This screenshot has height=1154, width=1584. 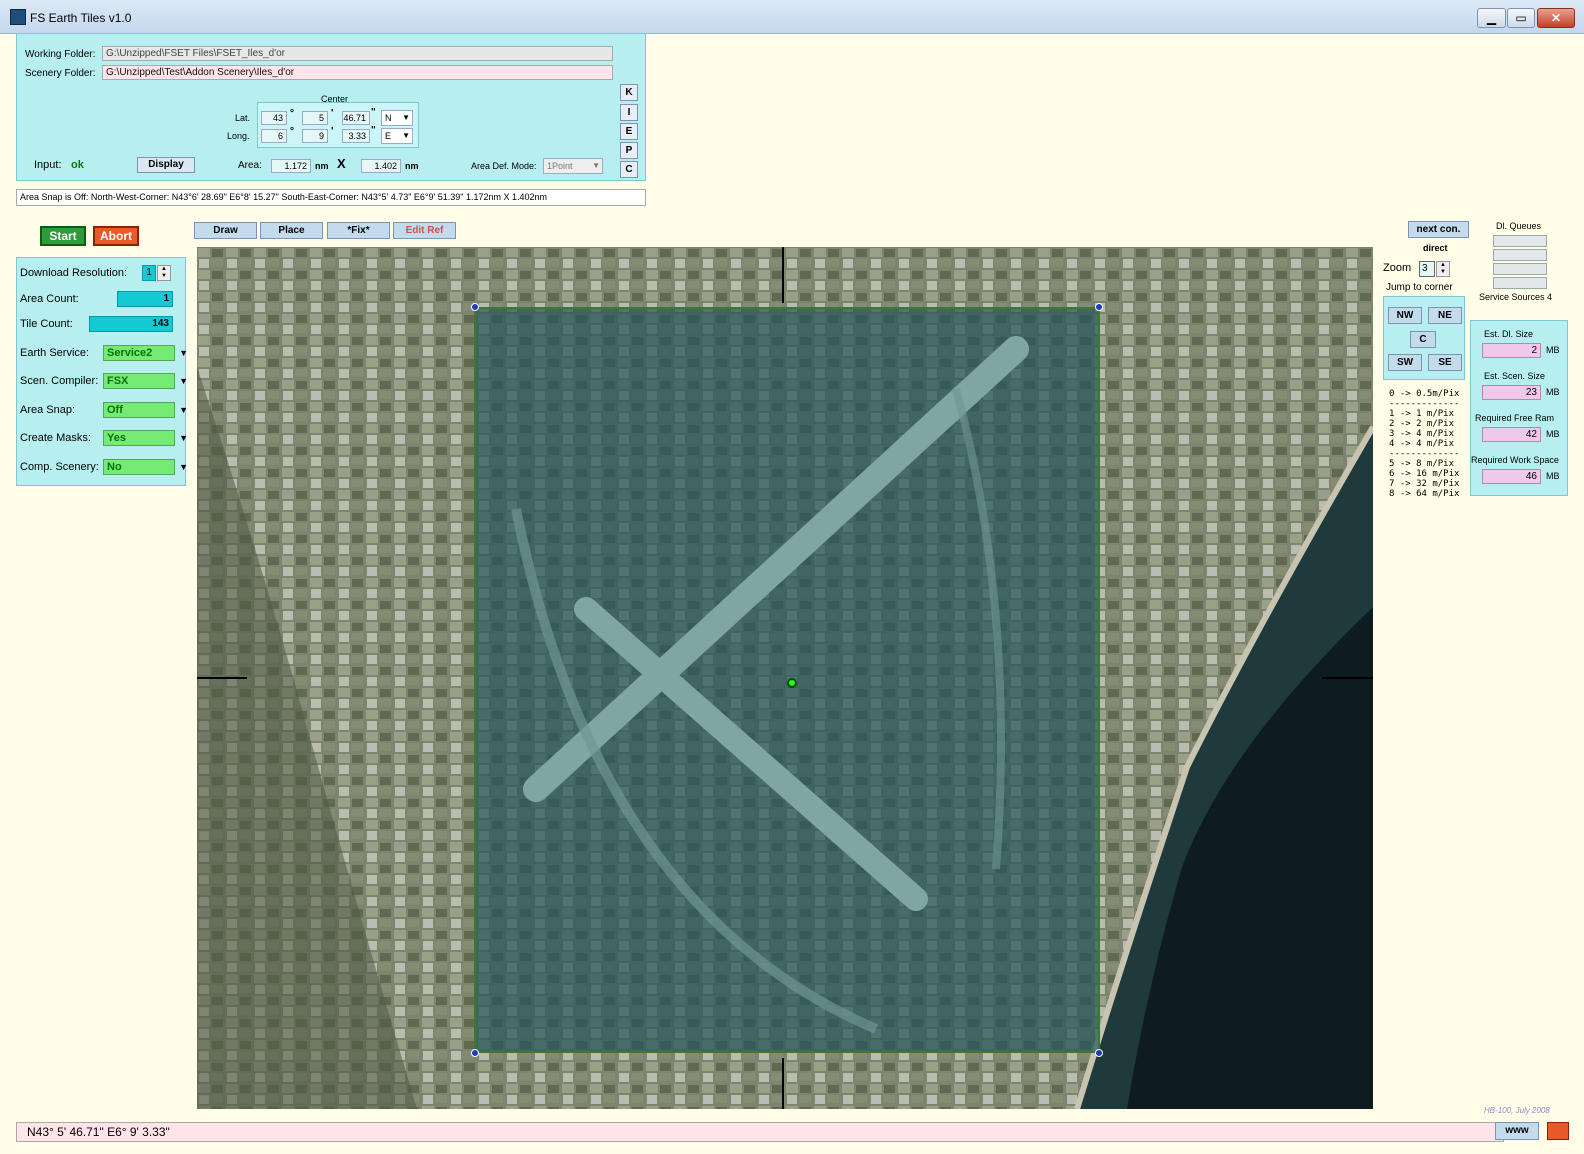 I want to click on i-button: I, so click(x=629, y=112).